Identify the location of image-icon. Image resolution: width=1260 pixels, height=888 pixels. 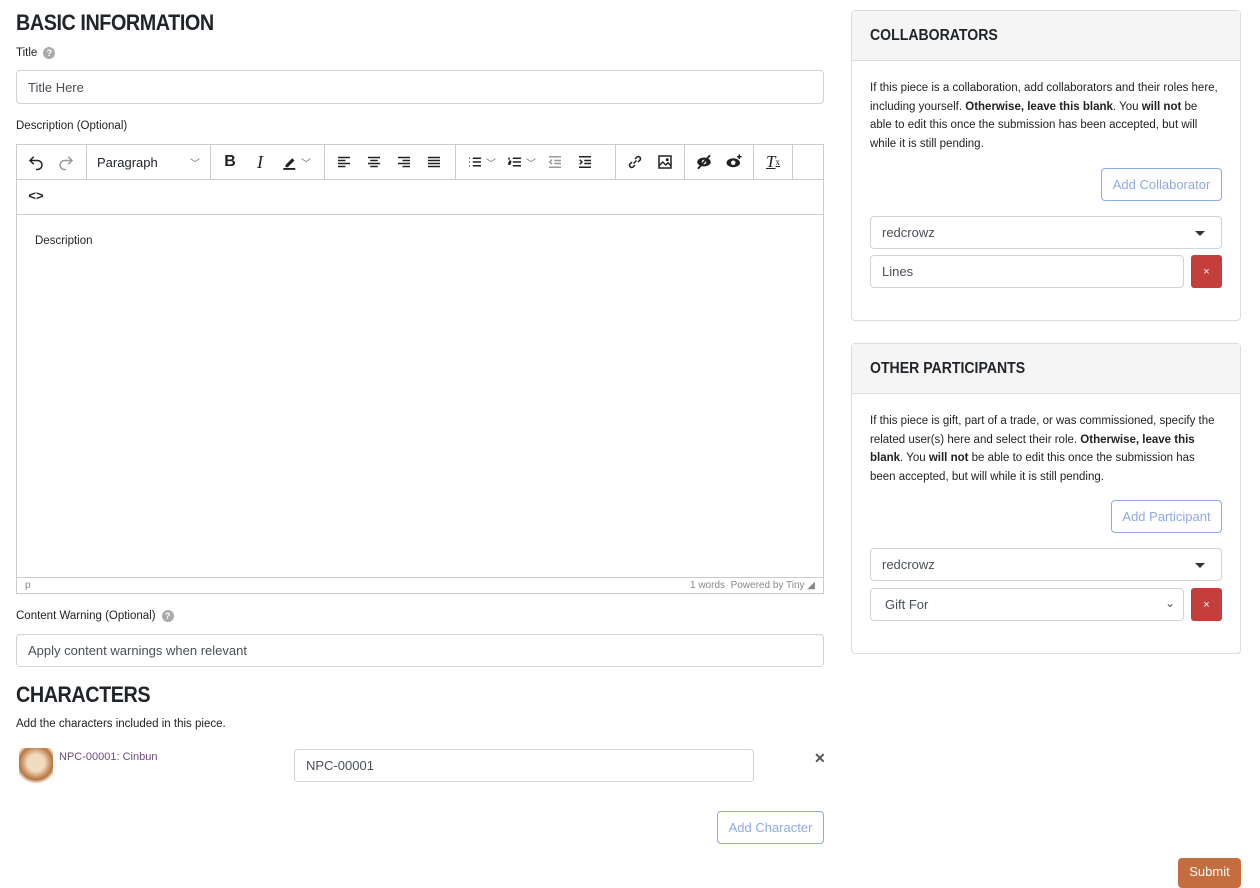
(665, 162).